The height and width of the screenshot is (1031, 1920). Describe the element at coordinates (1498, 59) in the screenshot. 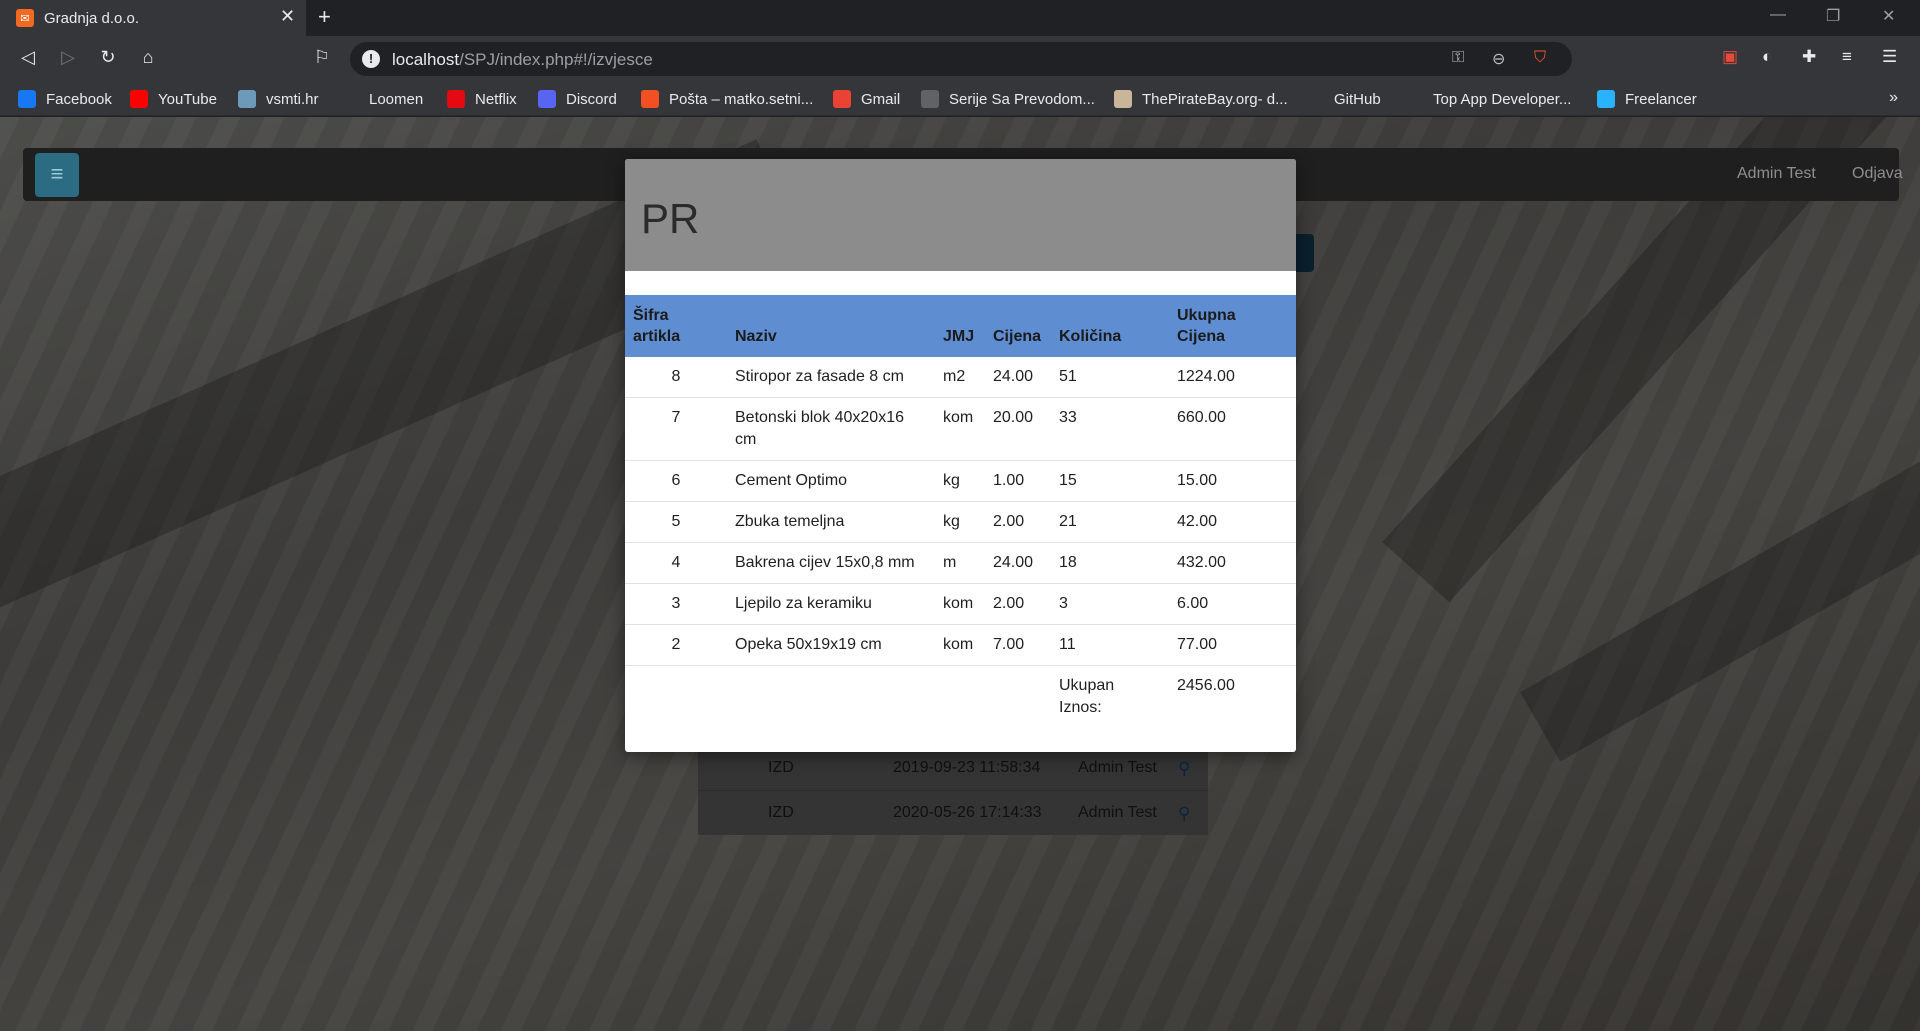

I see `zoom-icon: ⊖` at that location.